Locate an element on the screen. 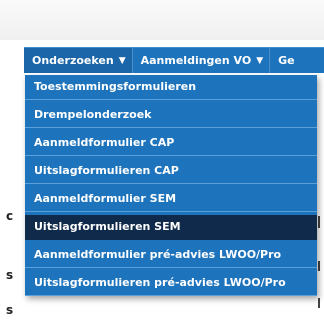 The image size is (324, 327). menu-item-uitslagformulieren-cap: Uitslagformulieren CAP is located at coordinates (171, 171).